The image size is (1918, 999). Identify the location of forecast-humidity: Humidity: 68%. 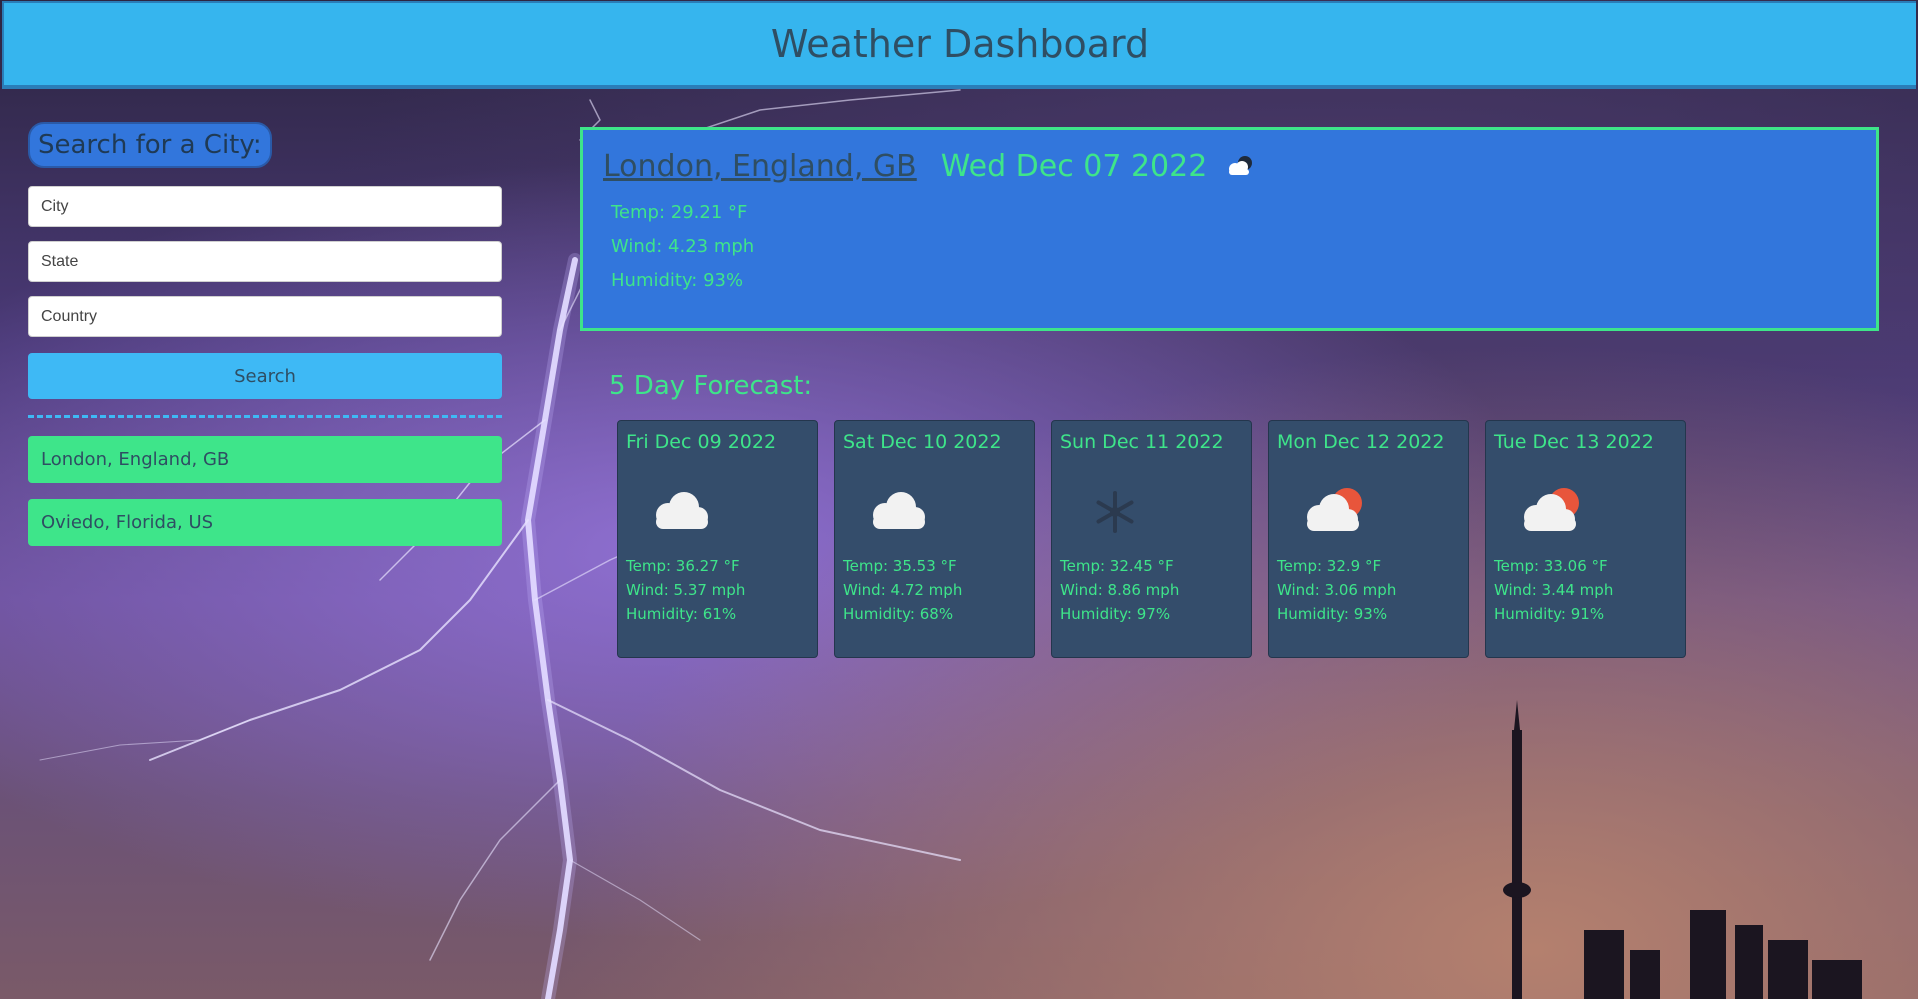
(898, 614).